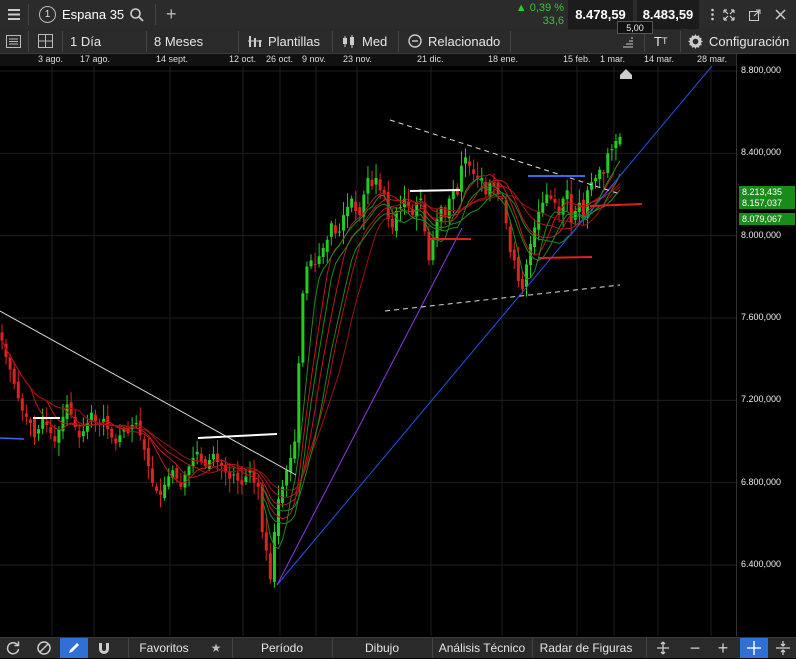 The image size is (796, 659). I want to click on technical-analysis-button: Análisis Técnico, so click(482, 648).